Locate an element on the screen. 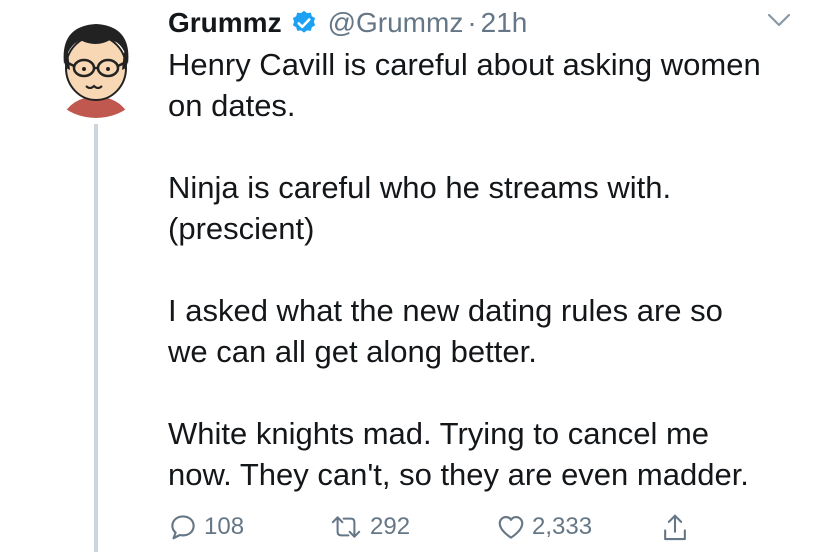  tweet-actions: 108 292 2,333 is located at coordinates (448, 530).